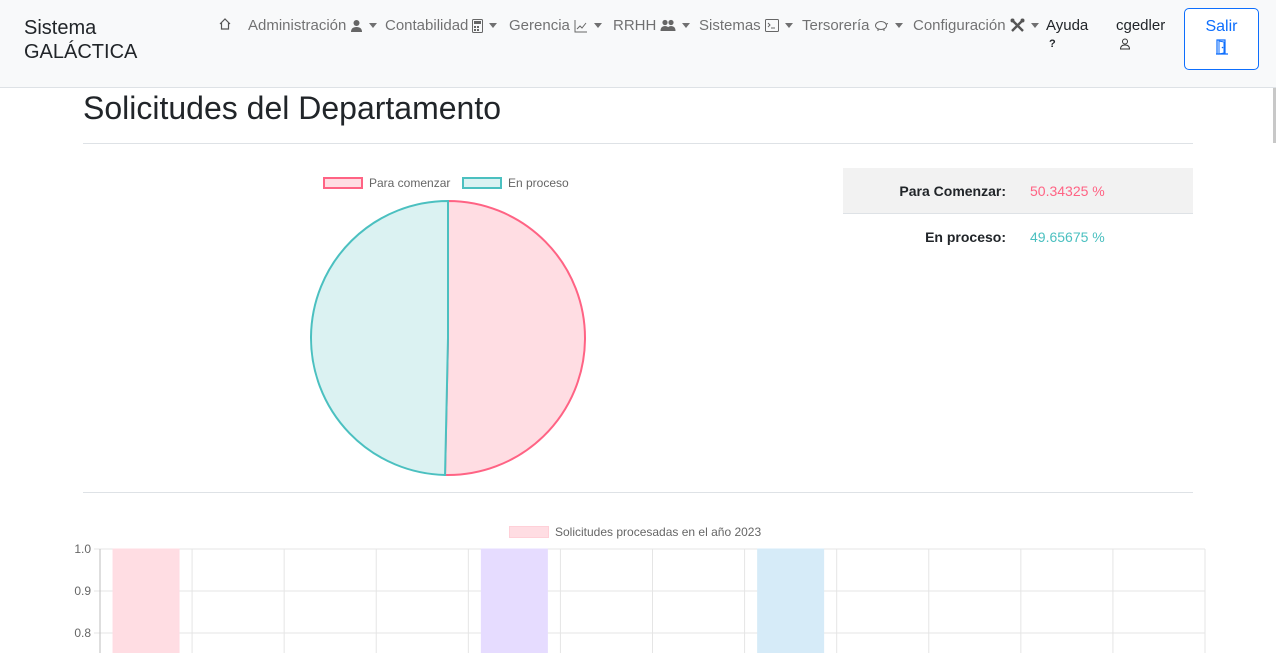 This screenshot has height=653, width=1276. Describe the element at coordinates (538, 183) in the screenshot. I see `pie-legend-label-1: En proceso` at that location.